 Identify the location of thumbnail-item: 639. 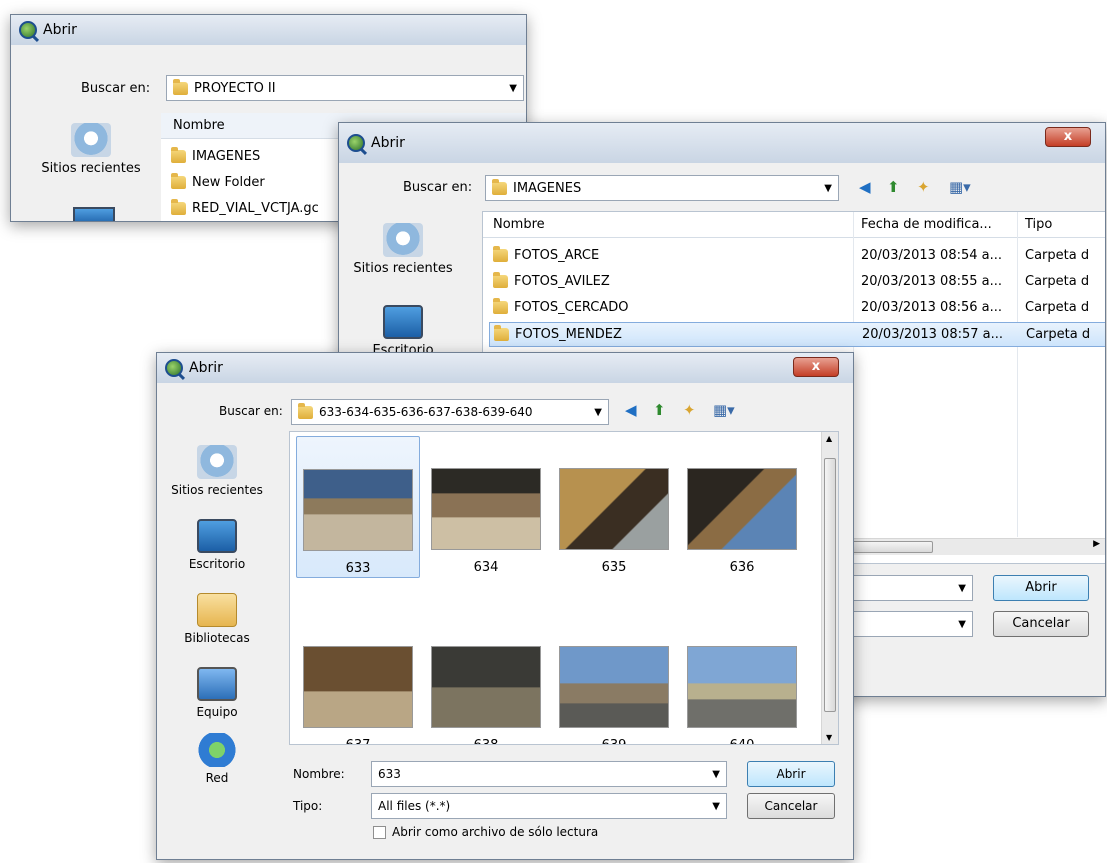
(614, 695).